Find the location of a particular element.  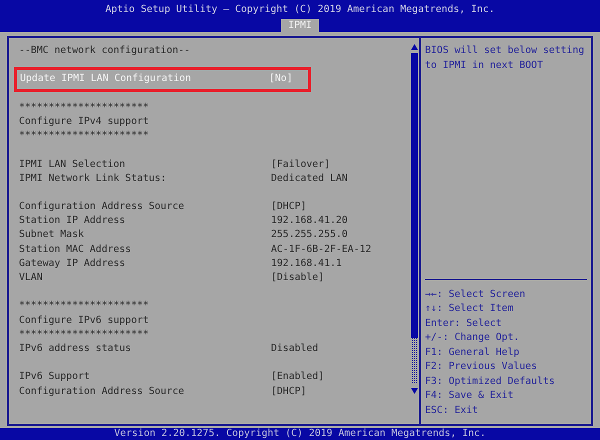

key-hint: F4: Save & Exit is located at coordinates (469, 396).